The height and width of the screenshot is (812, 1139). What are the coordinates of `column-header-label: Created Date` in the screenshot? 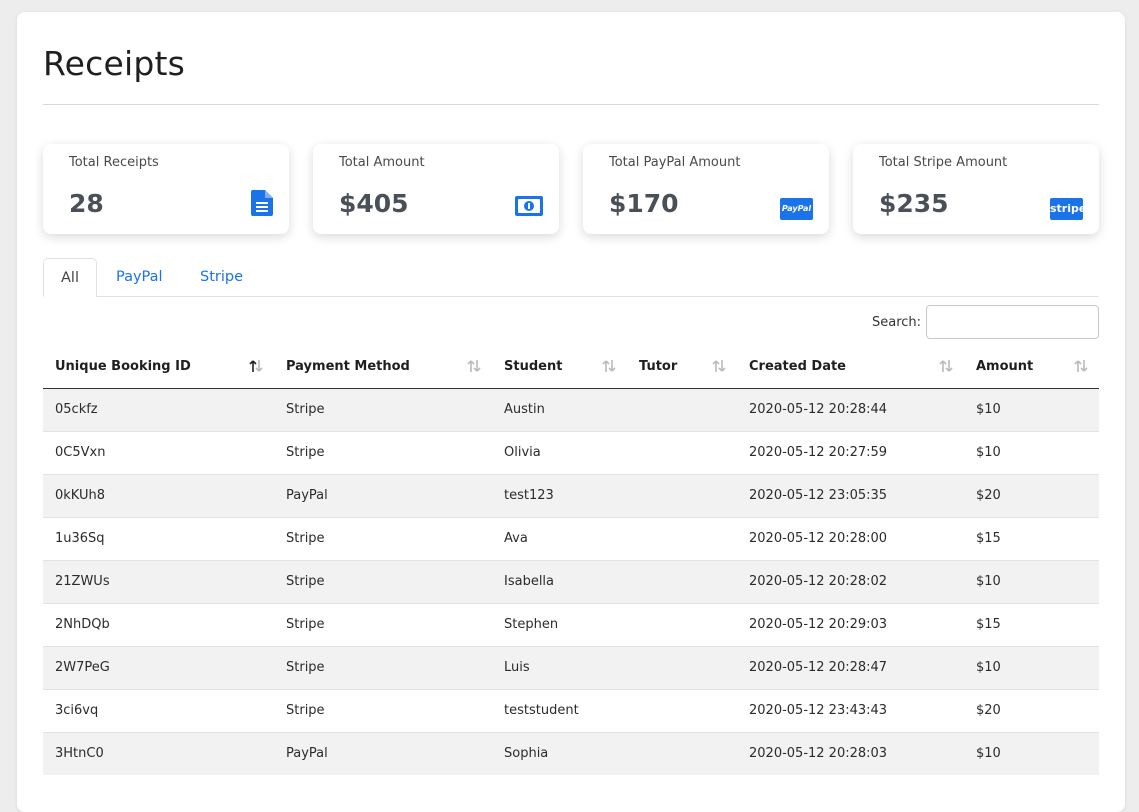 It's located at (797, 367).